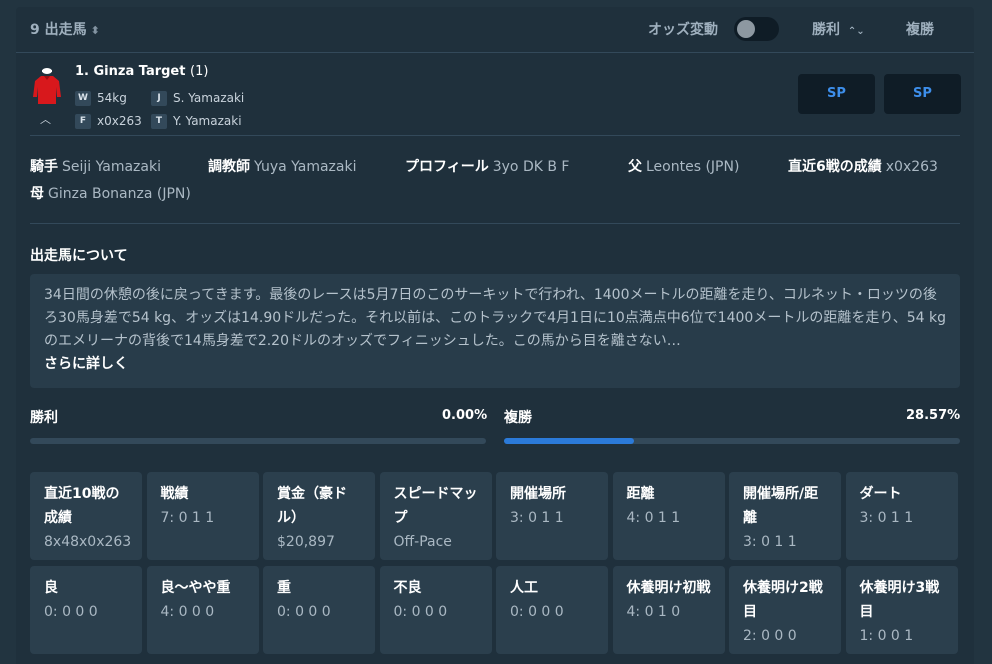 Image resolution: width=992 pixels, height=664 pixels. I want to click on form-meta: Fx0x263, so click(108, 121).